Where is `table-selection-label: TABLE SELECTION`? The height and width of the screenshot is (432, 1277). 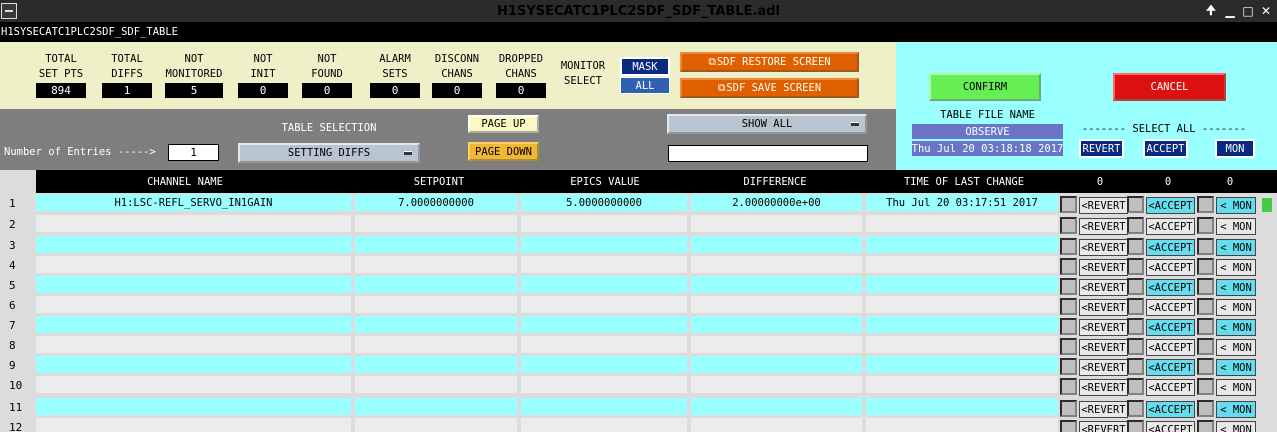 table-selection-label: TABLE SELECTION is located at coordinates (329, 128).